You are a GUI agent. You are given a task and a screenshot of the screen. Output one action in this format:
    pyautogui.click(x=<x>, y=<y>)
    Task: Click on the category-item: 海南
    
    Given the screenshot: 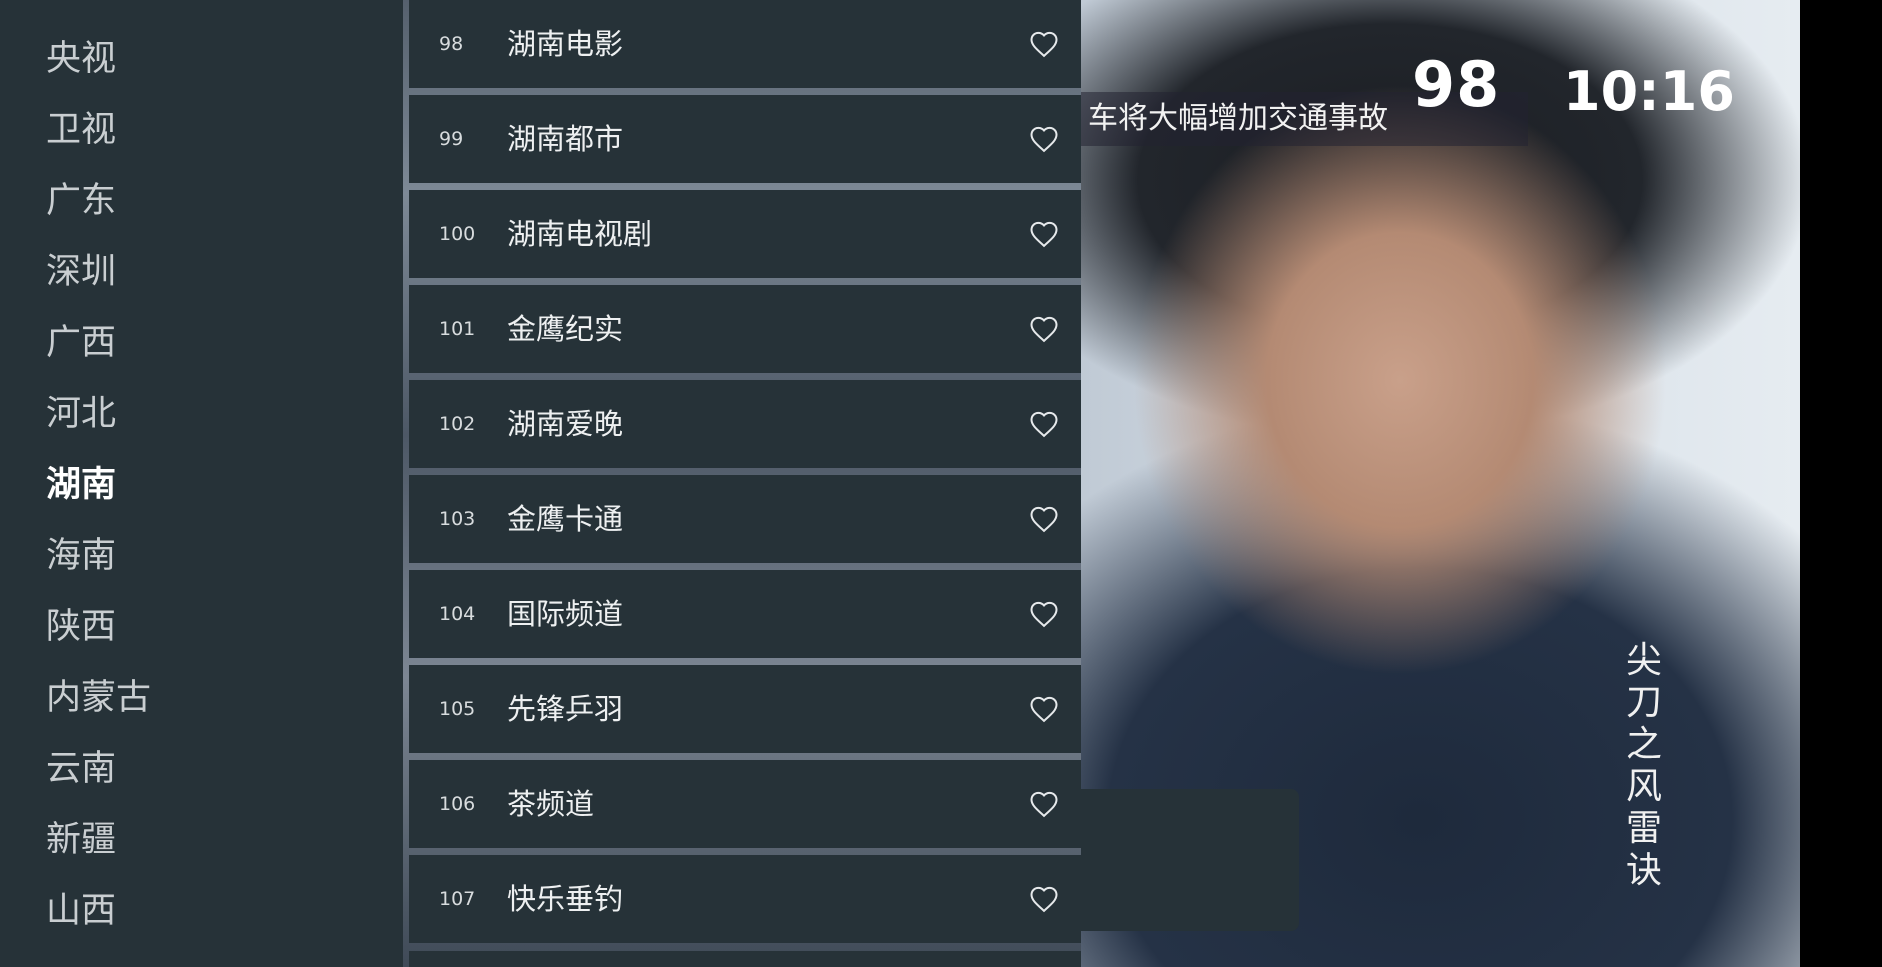 What is the action you would take?
    pyautogui.click(x=81, y=556)
    